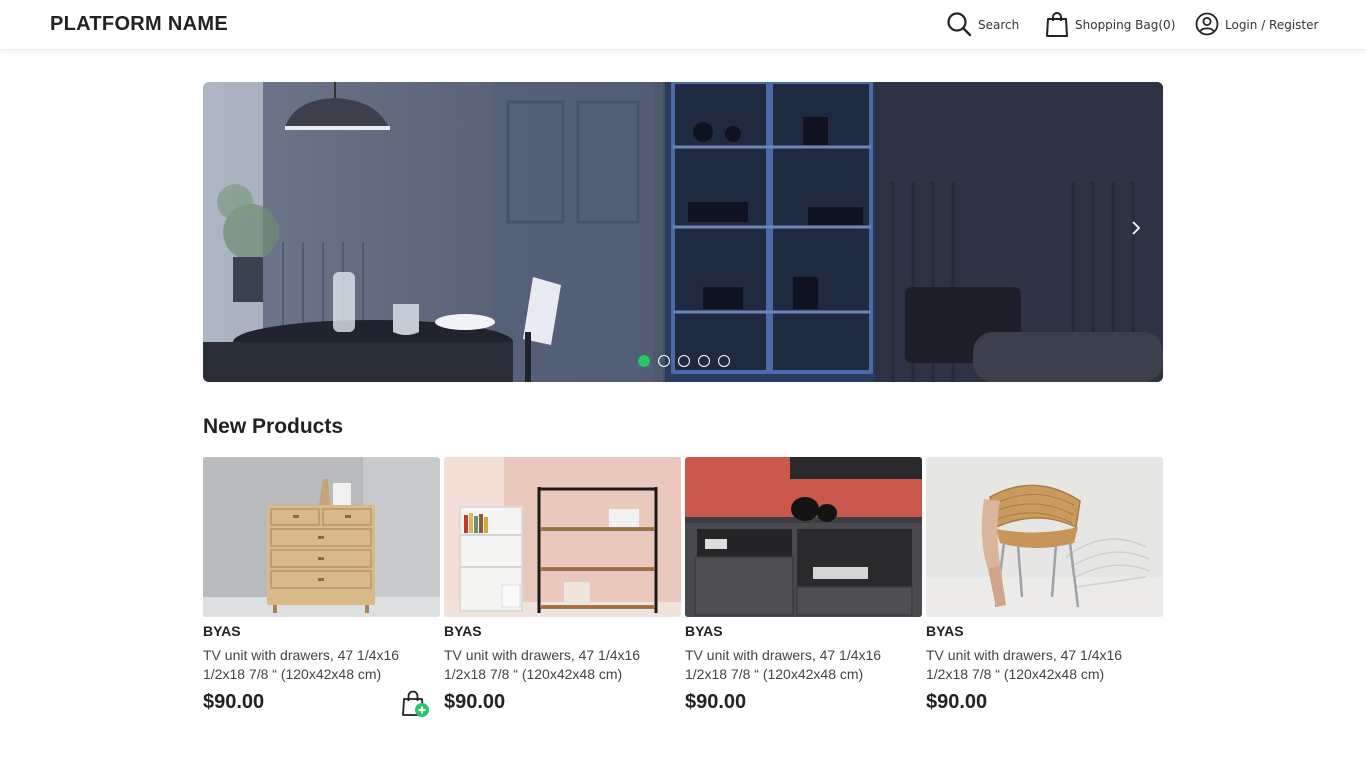 This screenshot has height=768, width=1366. What do you see at coordinates (1142, 232) in the screenshot?
I see `carousel-next-button` at bounding box center [1142, 232].